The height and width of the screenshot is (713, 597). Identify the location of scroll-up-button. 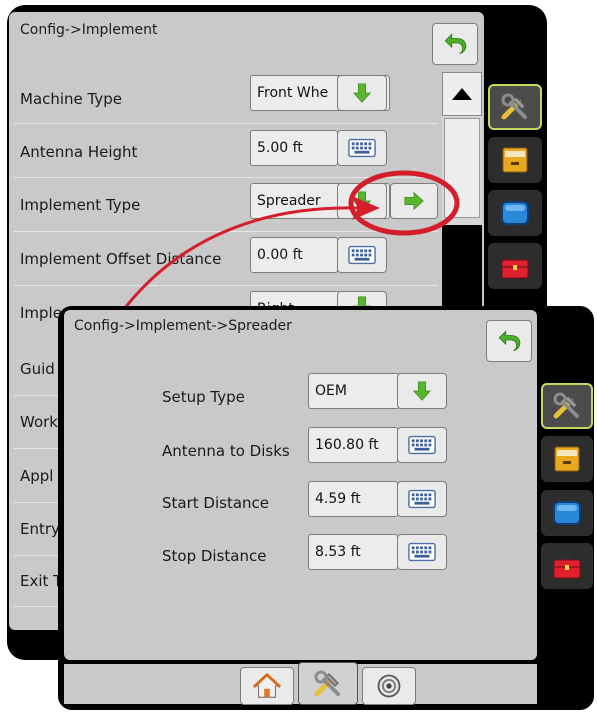
(462, 94).